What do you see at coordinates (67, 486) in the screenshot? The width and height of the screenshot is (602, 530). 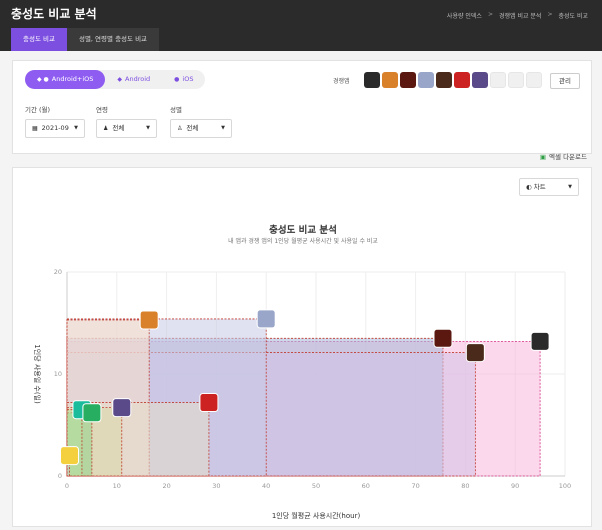 I see `x-tick-label: 0` at bounding box center [67, 486].